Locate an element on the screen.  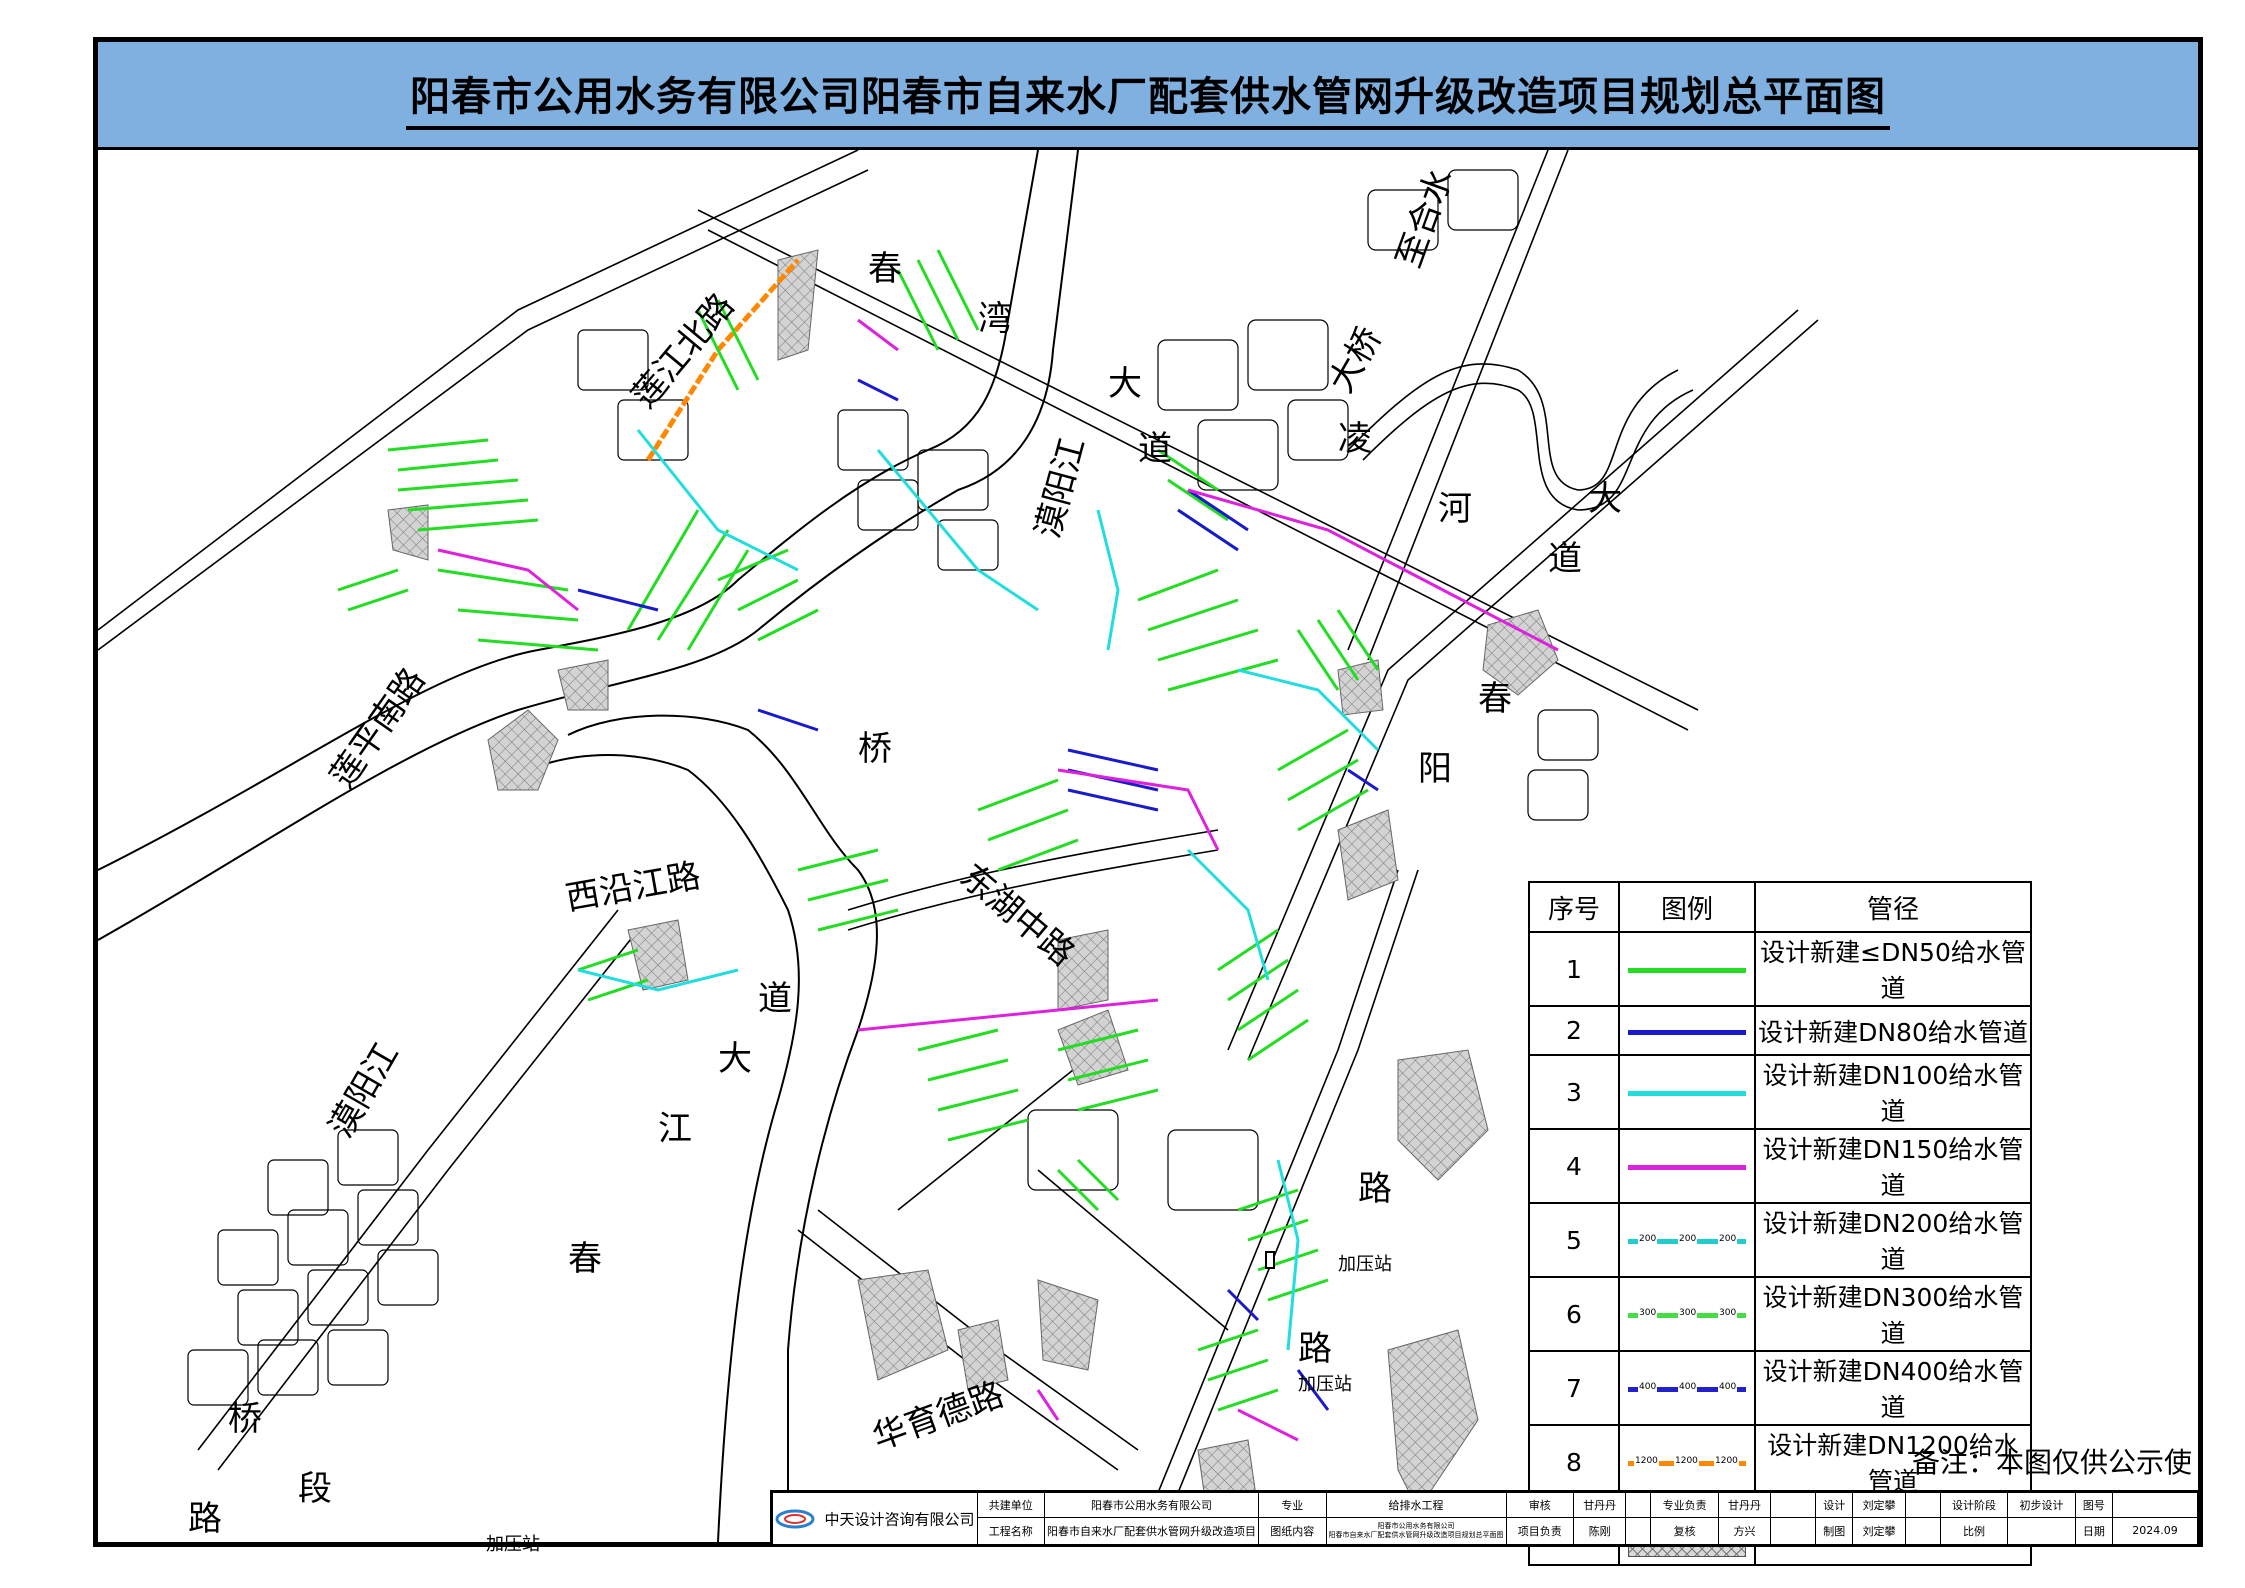
legend-line-dn400: 400 400 400 is located at coordinates (1687, 1388).